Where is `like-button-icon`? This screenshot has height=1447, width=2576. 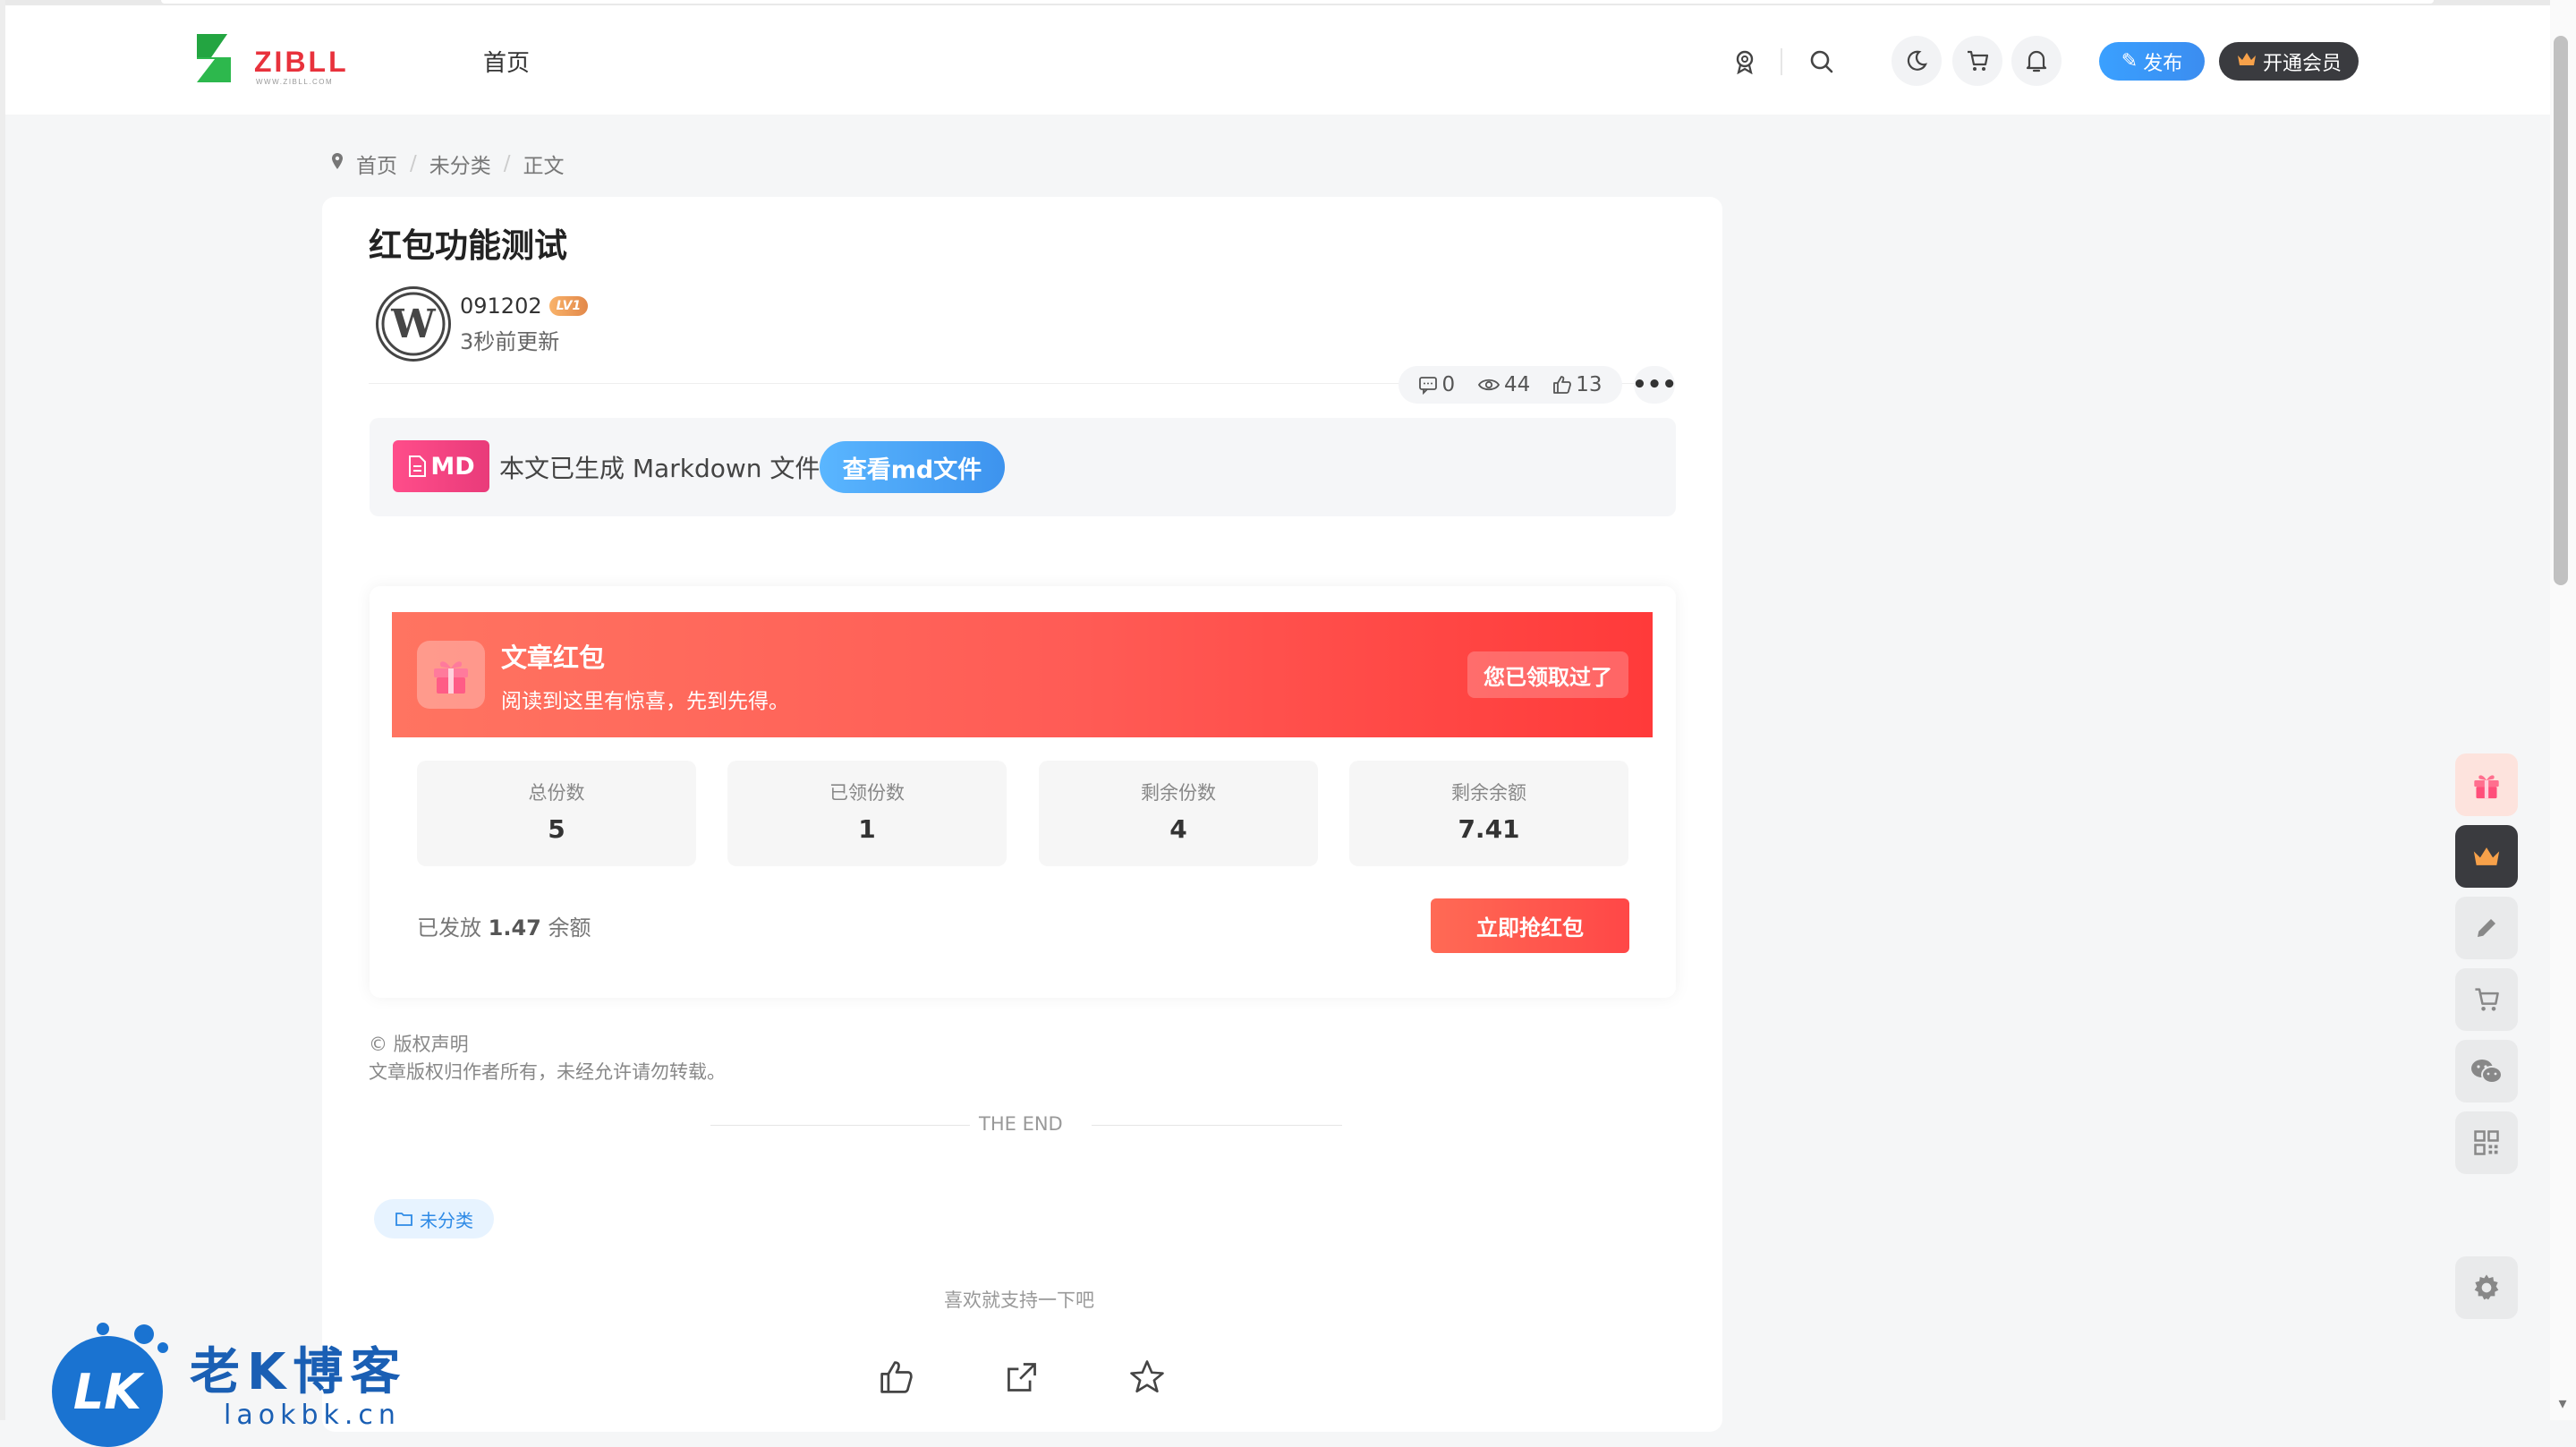
like-button-icon is located at coordinates (896, 1377).